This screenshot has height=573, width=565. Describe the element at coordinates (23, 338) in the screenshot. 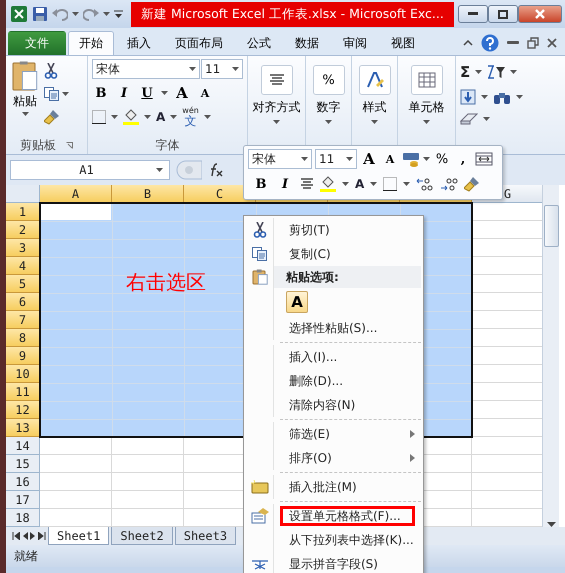

I see `row-header: 8` at that location.